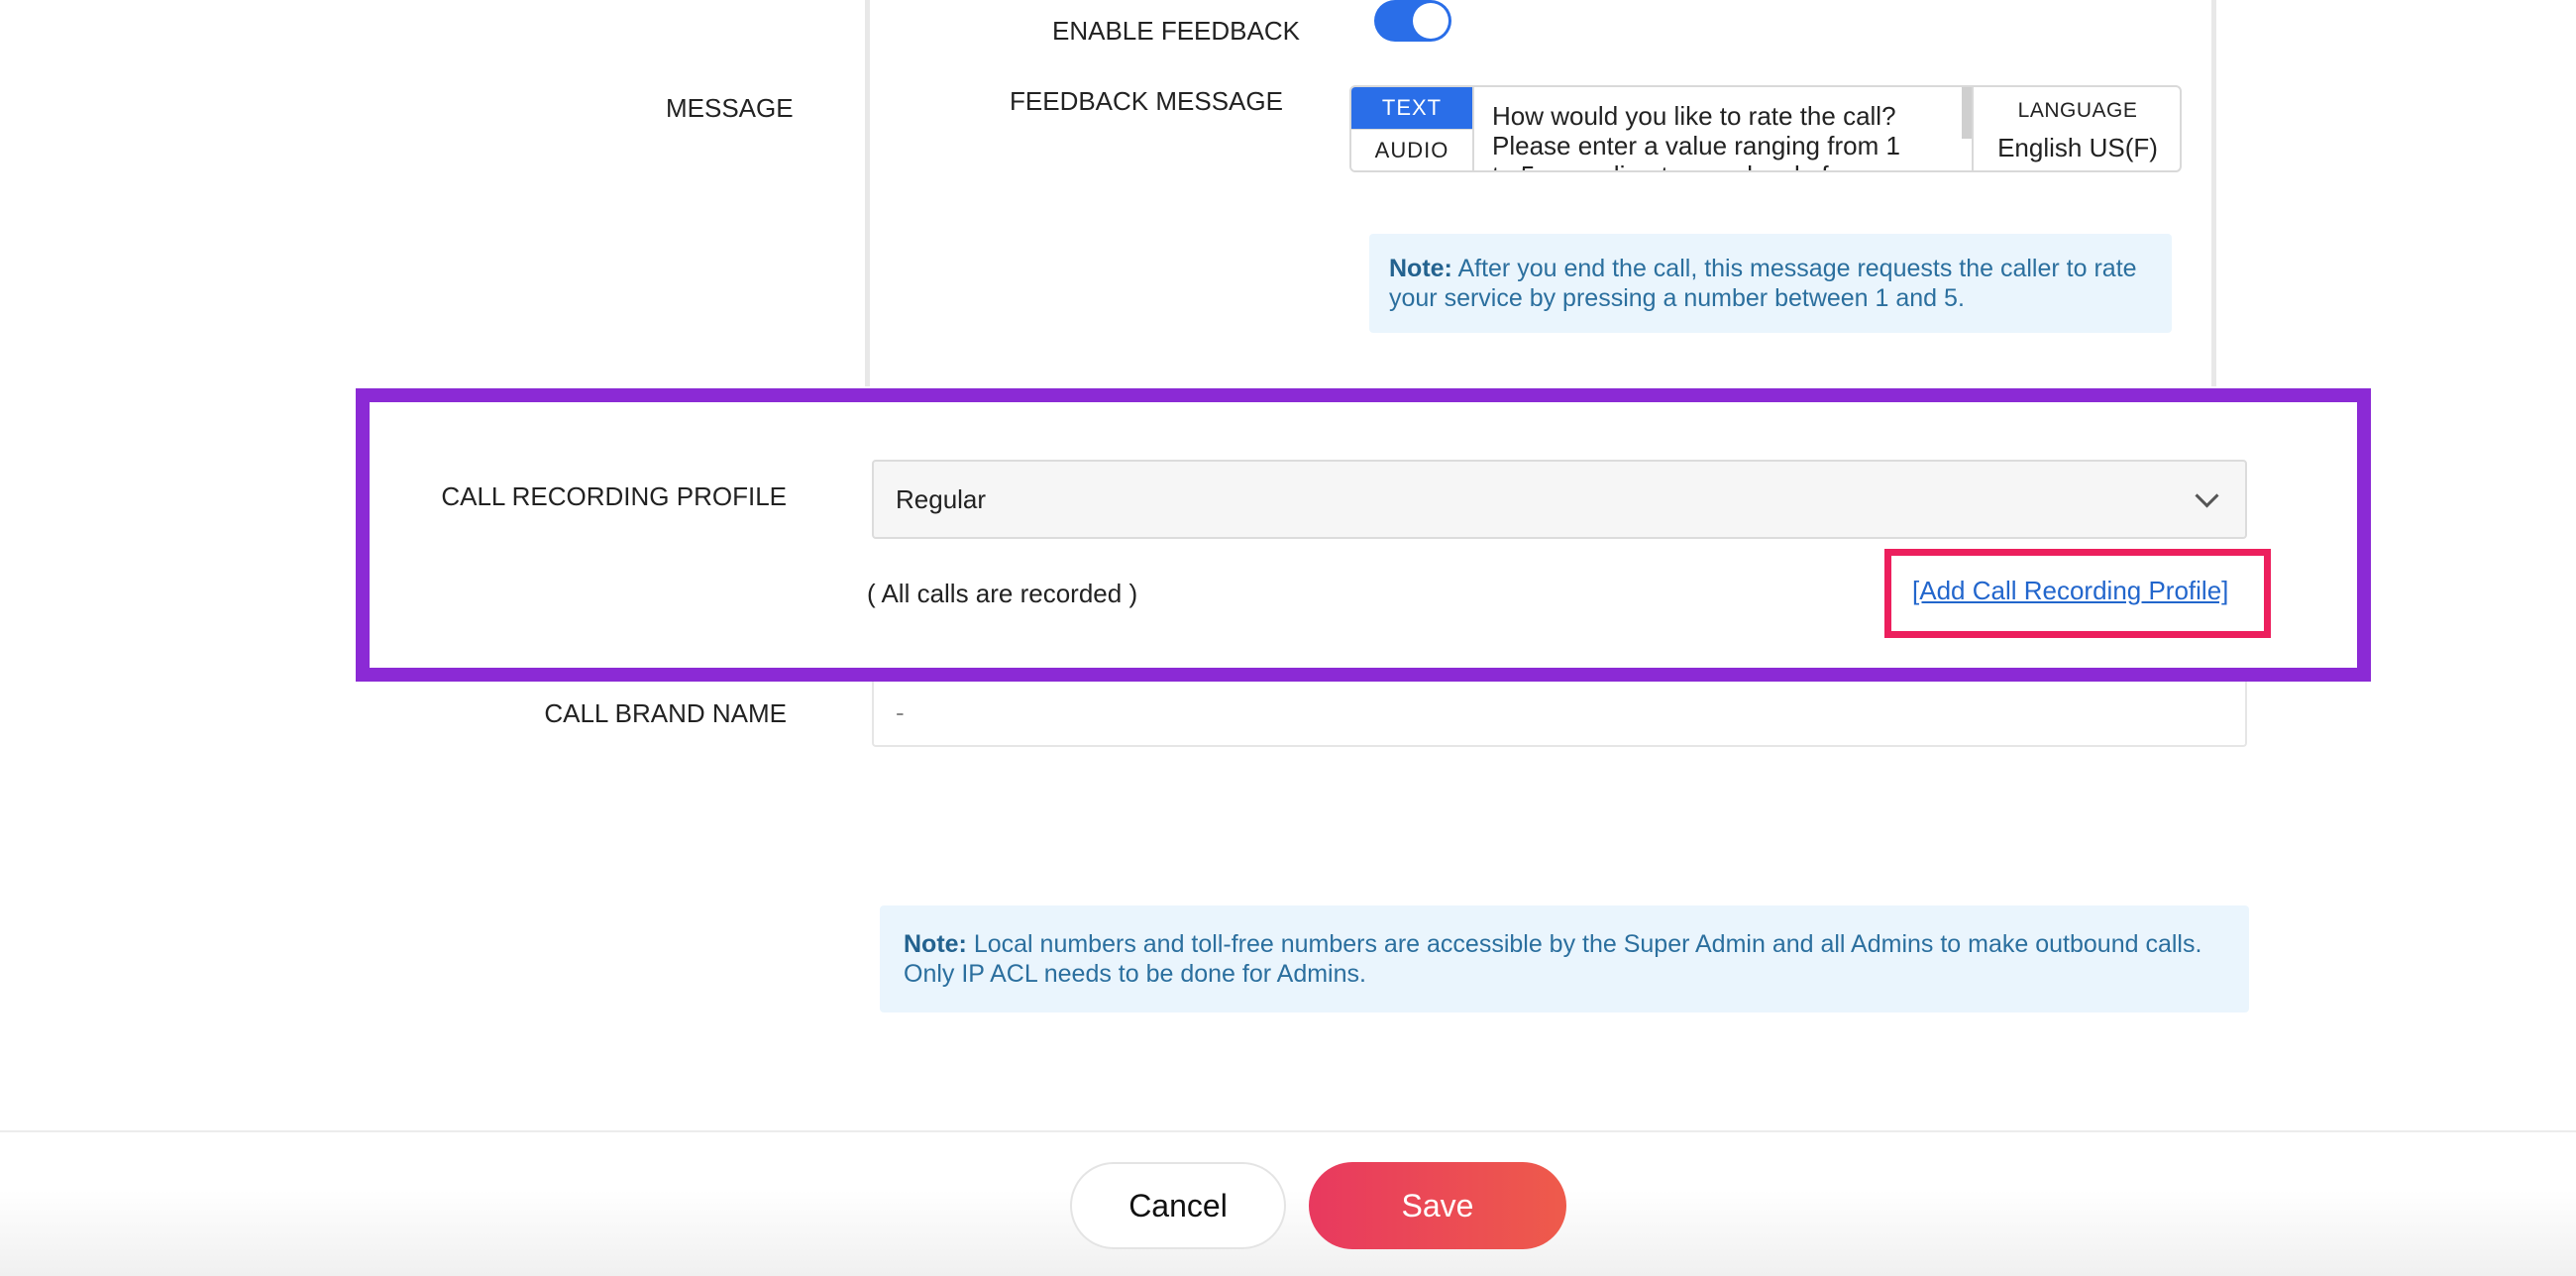 This screenshot has height=1276, width=2576. What do you see at coordinates (1438, 1205) in the screenshot?
I see `save-button: Save` at bounding box center [1438, 1205].